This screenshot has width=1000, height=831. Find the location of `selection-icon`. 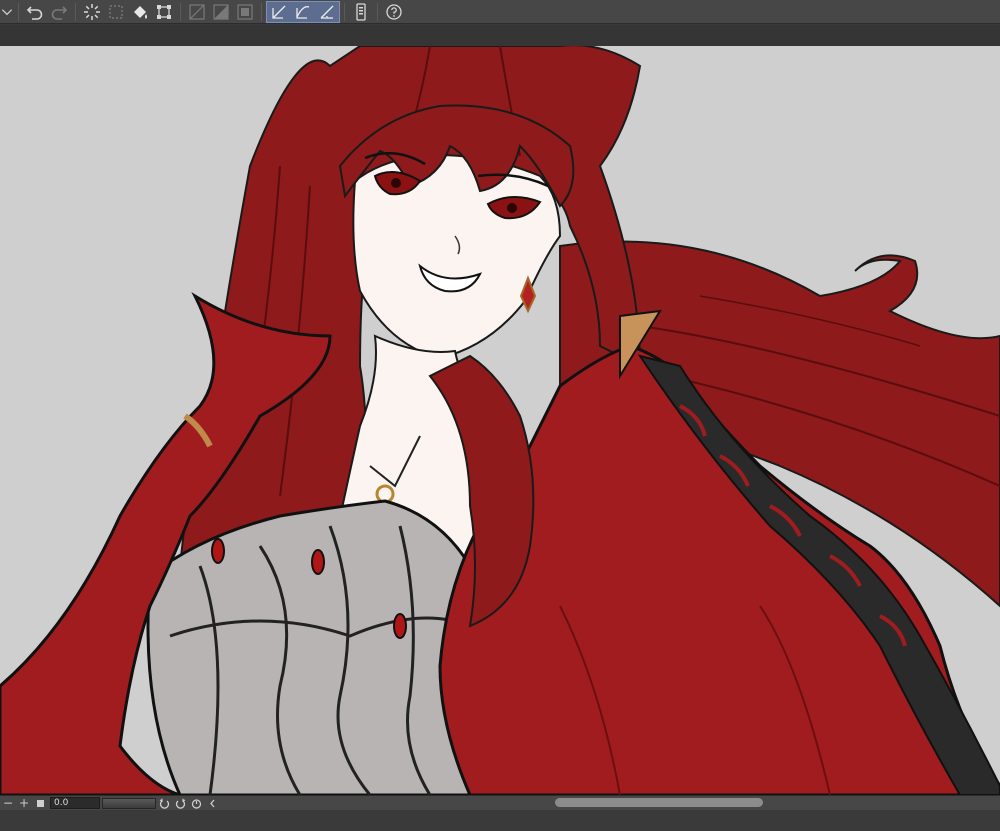

selection-icon is located at coordinates (116, 12).